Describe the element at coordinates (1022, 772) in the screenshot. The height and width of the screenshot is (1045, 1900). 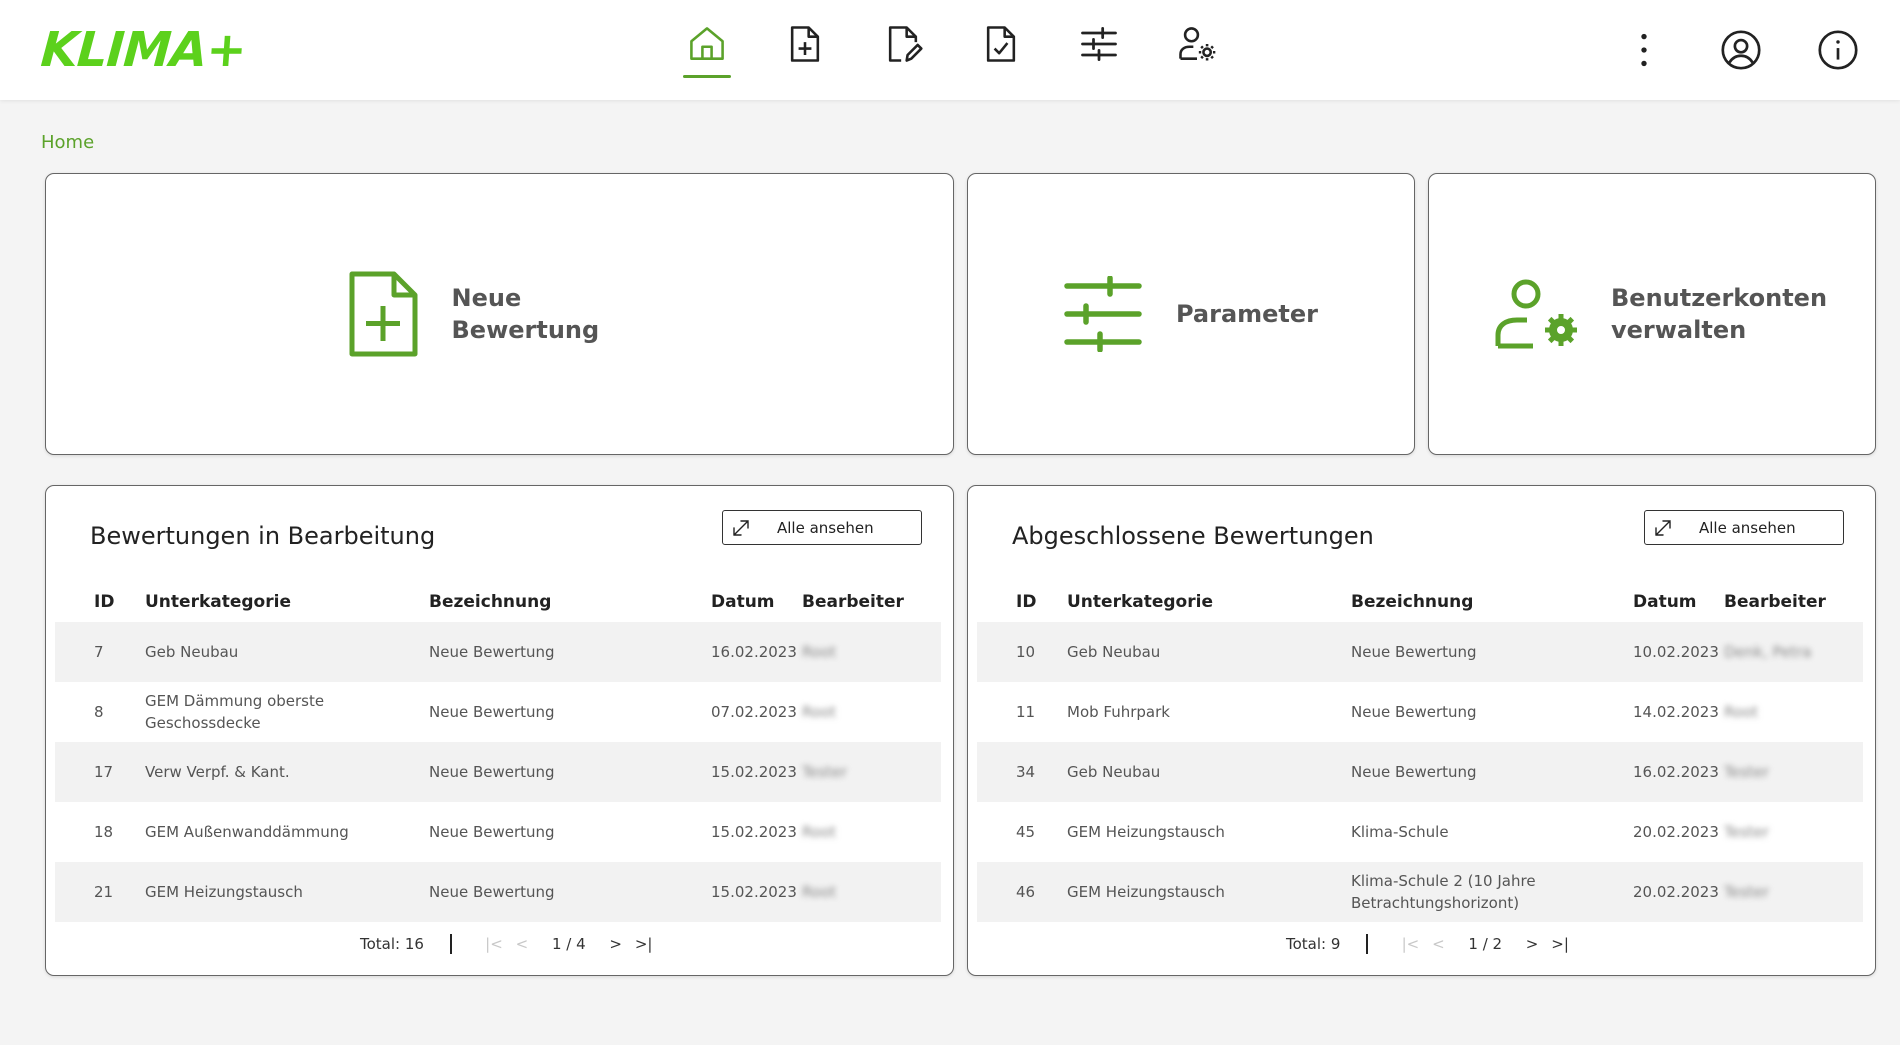
I see `cell-id: 34` at that location.